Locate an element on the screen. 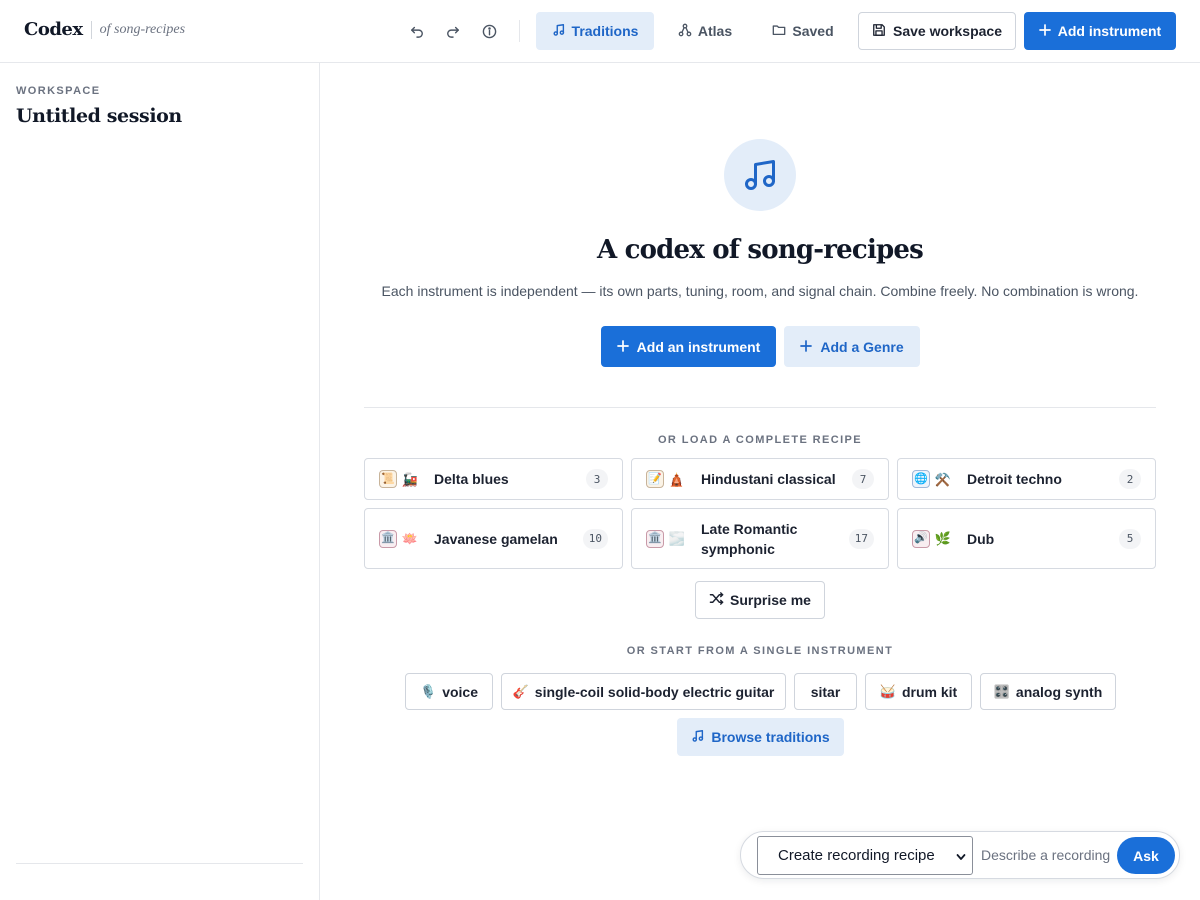 Image resolution: width=1200 pixels, height=900 pixels. recipe-card-javanese-gamelan: 🏛️ 🪷 Javanese gamelan 10 is located at coordinates (493, 538).